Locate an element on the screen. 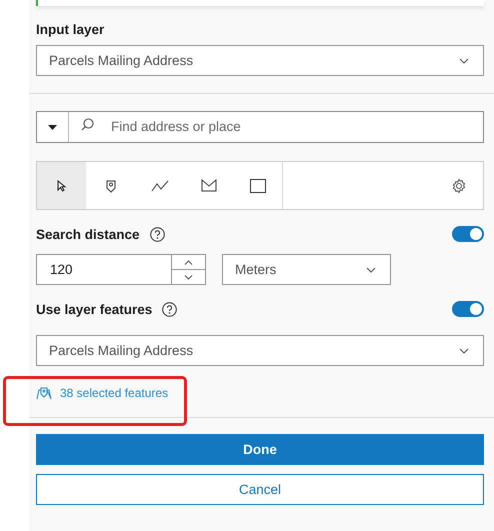  field-label: Search distance is located at coordinates (88, 234).